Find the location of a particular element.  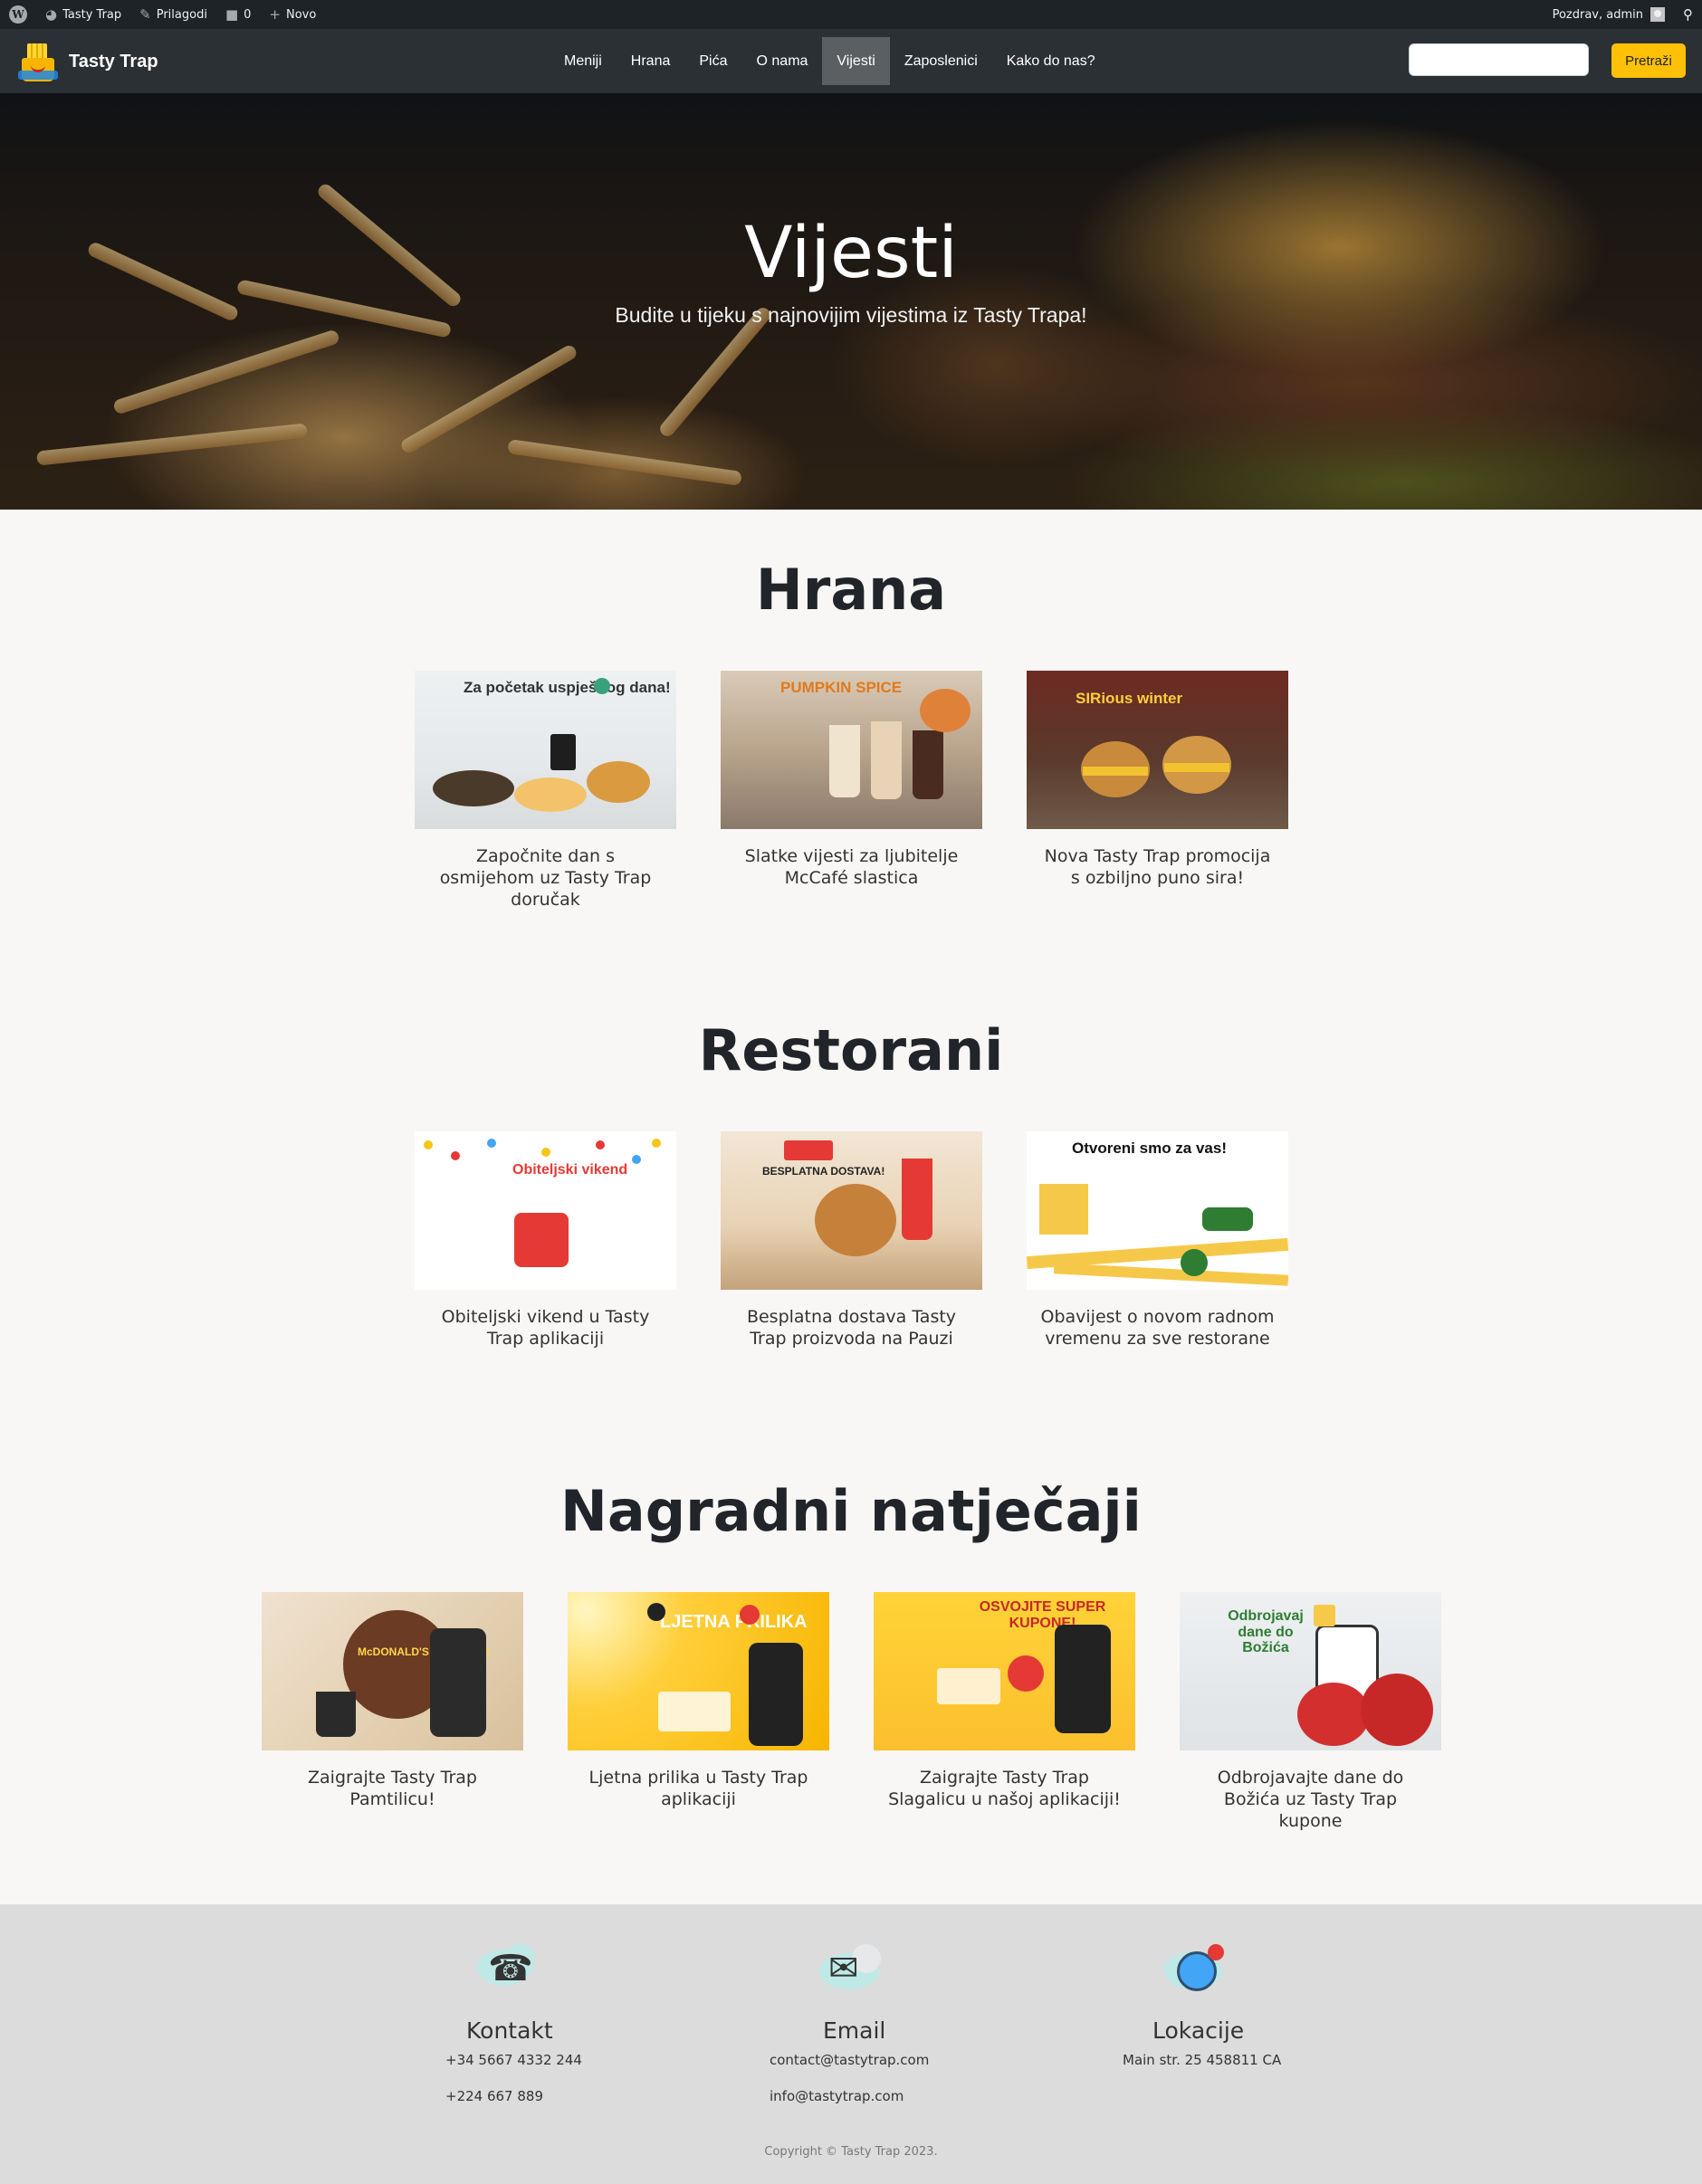

dashboard-icon: ◕ is located at coordinates (51, 15).